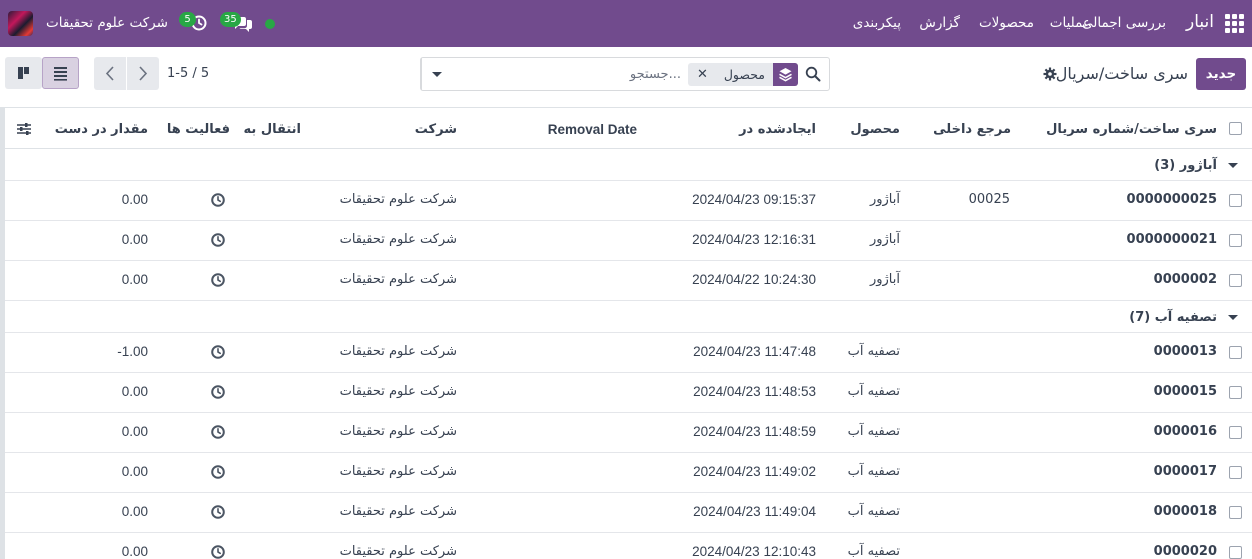 This screenshot has height=559, width=1252. I want to click on column-header-product: محصول, so click(875, 129).